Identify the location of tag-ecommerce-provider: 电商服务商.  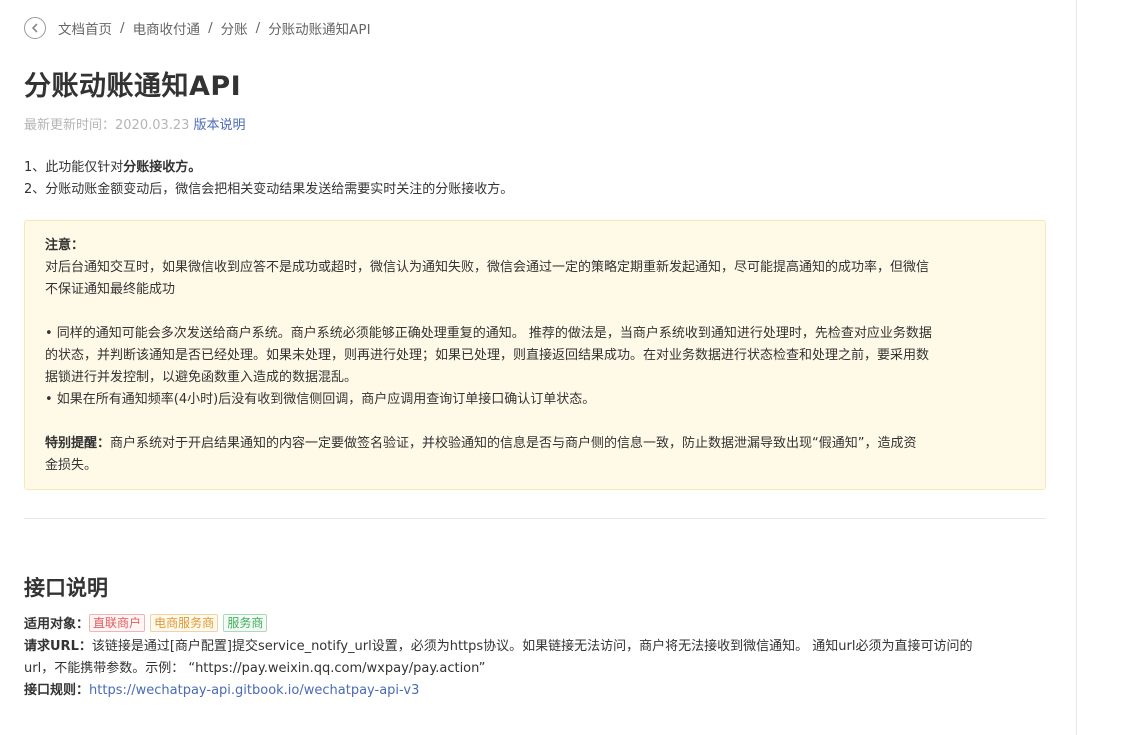
(184, 623).